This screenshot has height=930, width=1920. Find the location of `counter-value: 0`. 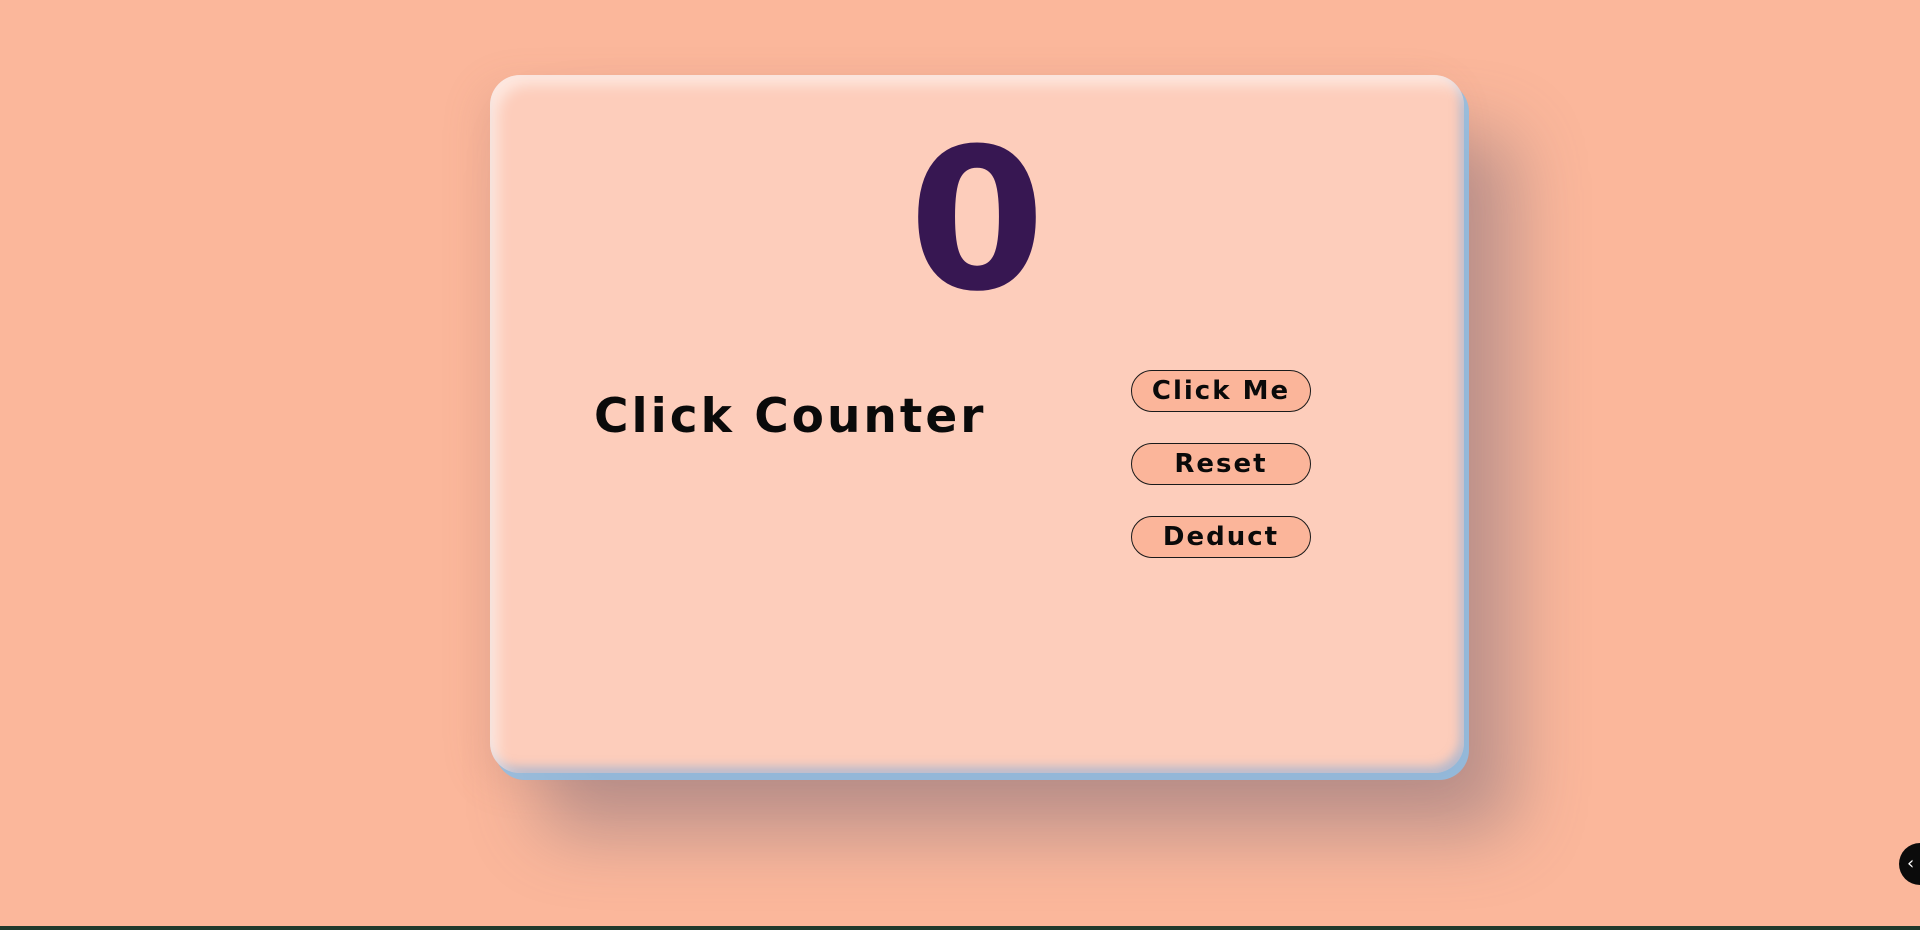

counter-value: 0 is located at coordinates (977, 221).